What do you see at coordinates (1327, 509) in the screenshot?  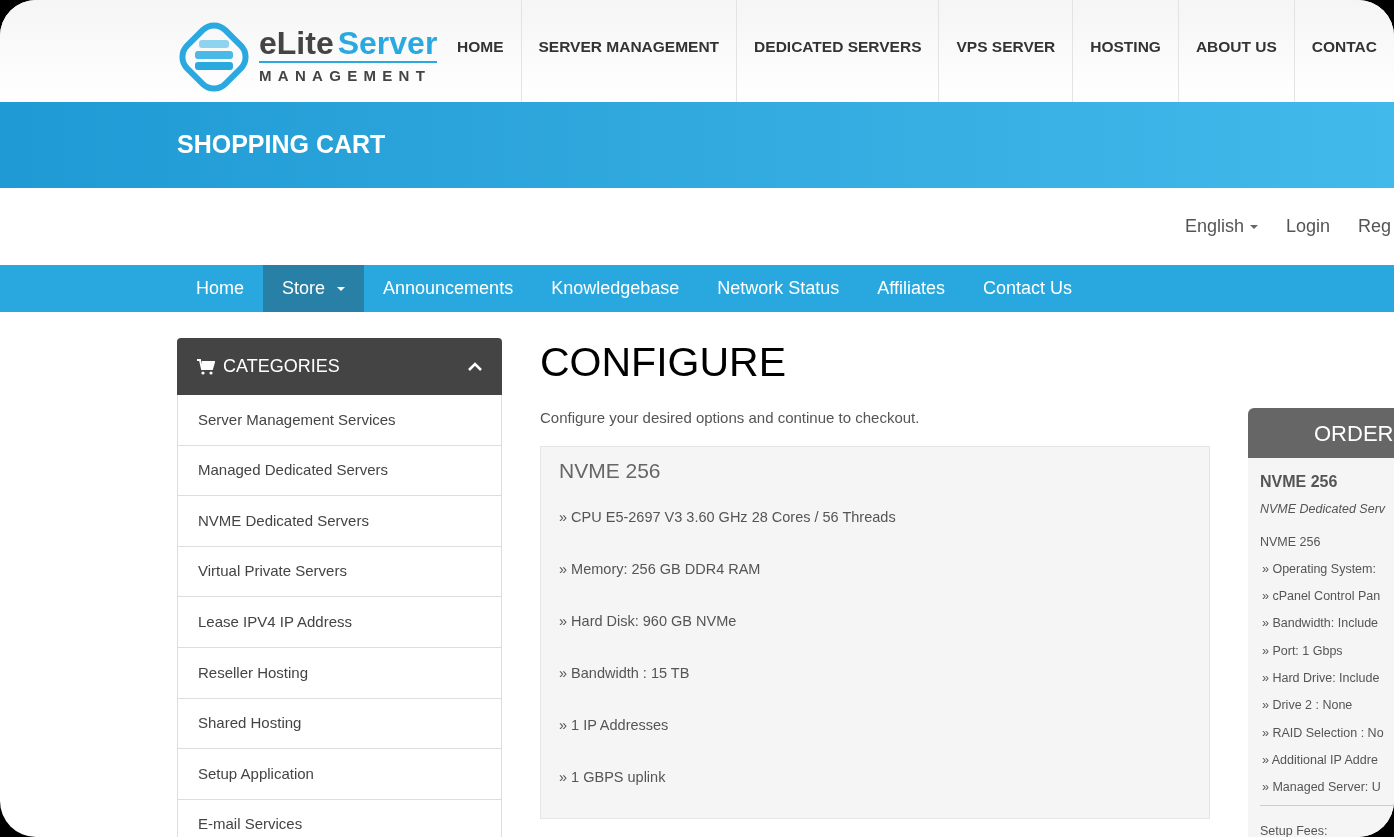 I see `summary-group: NVME Dedicated Serv` at bounding box center [1327, 509].